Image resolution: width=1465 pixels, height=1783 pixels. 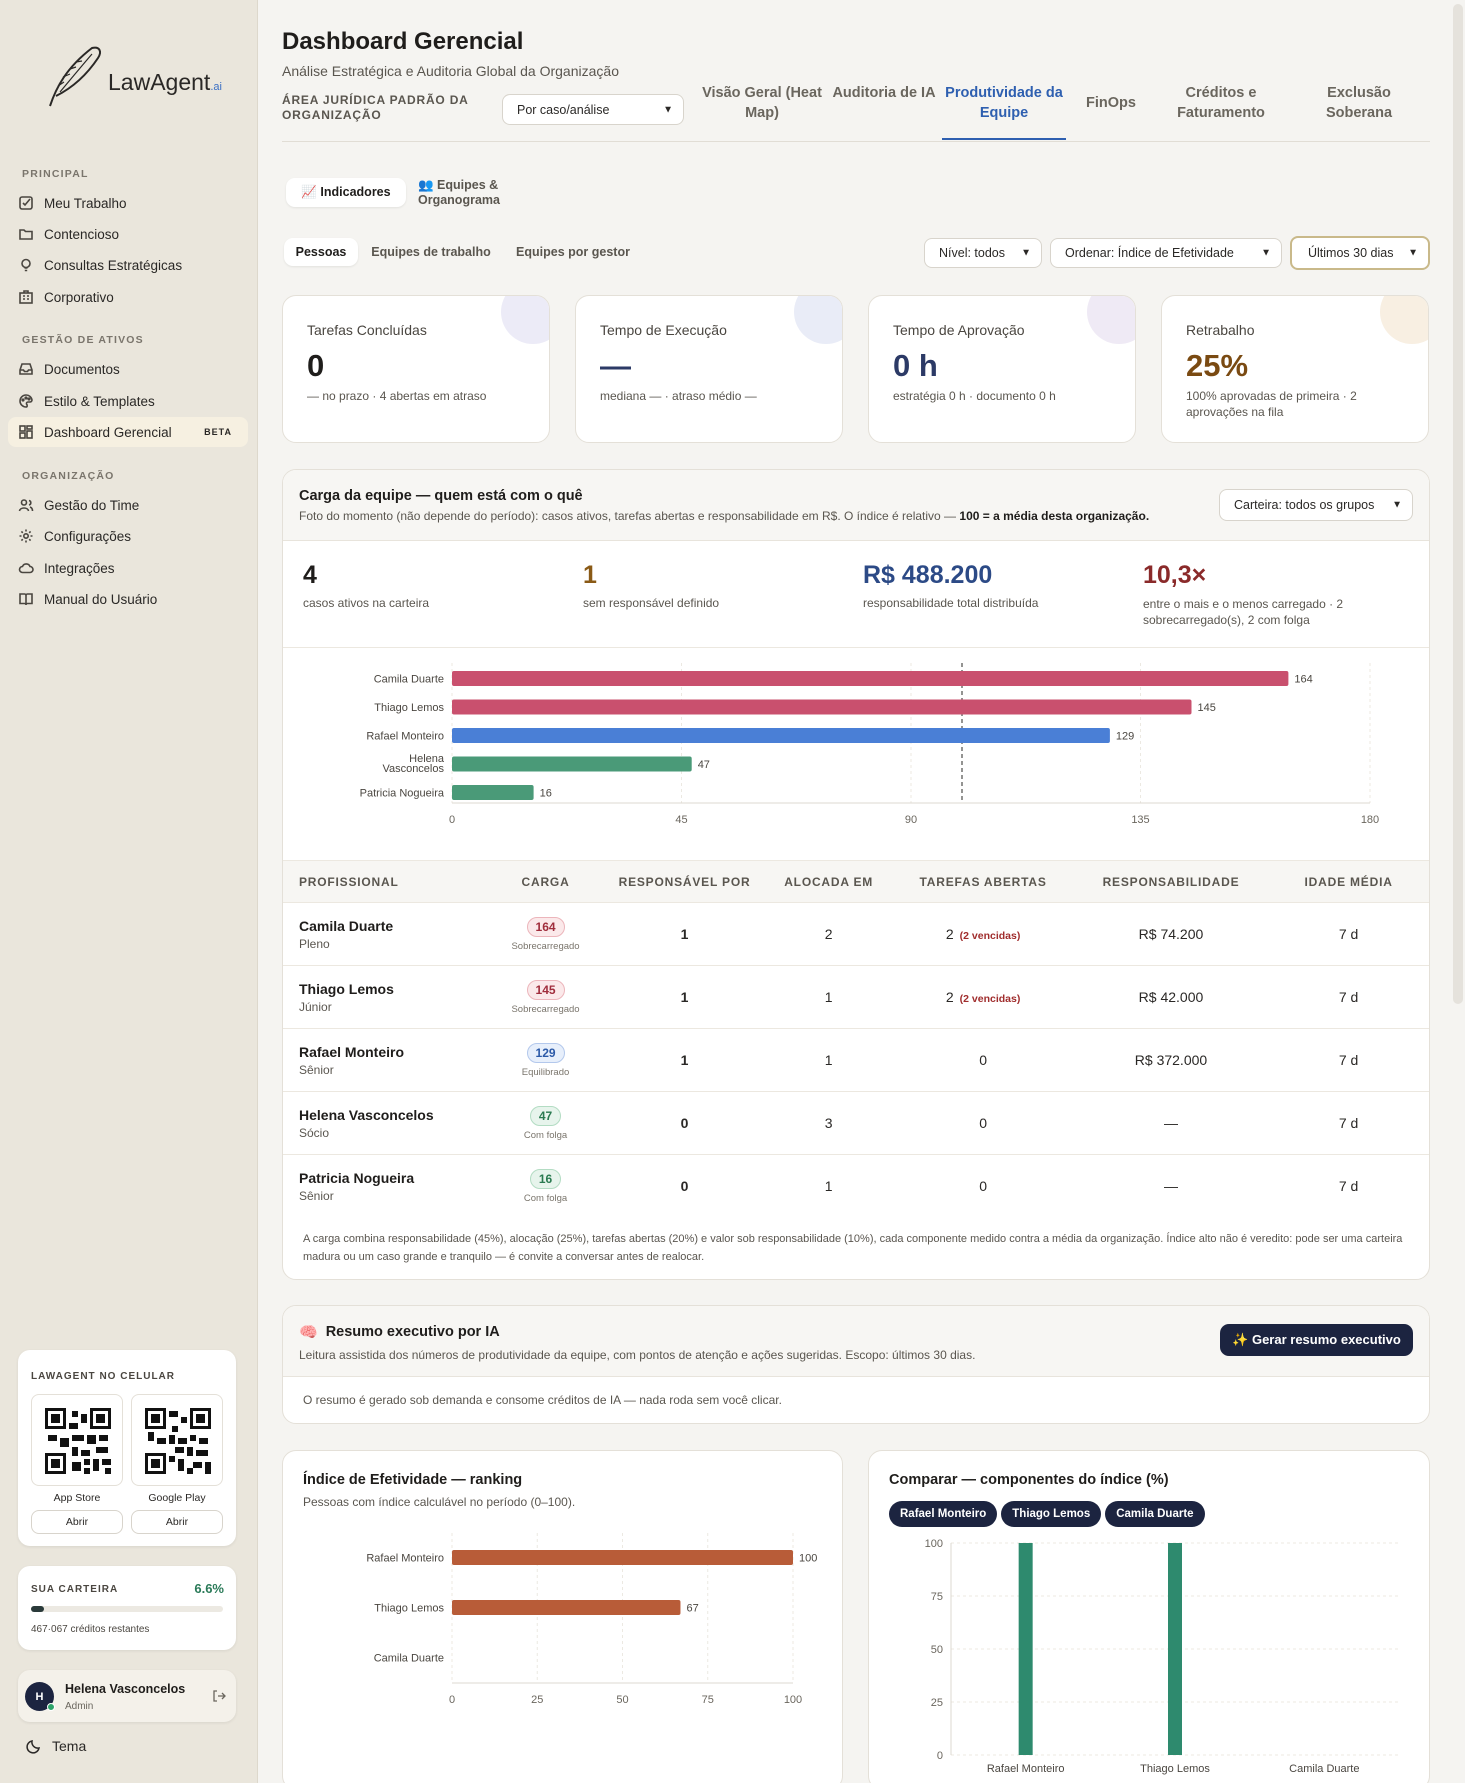 I want to click on order-select: Ordenar: Índice de Efetividade ▼, so click(x=1166, y=253).